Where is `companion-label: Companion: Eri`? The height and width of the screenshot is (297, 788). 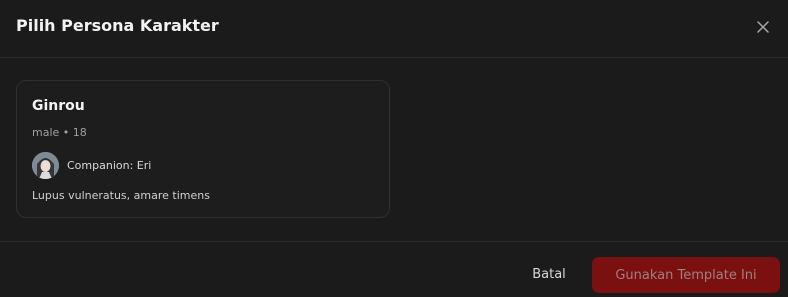 companion-label: Companion: Eri is located at coordinates (109, 165).